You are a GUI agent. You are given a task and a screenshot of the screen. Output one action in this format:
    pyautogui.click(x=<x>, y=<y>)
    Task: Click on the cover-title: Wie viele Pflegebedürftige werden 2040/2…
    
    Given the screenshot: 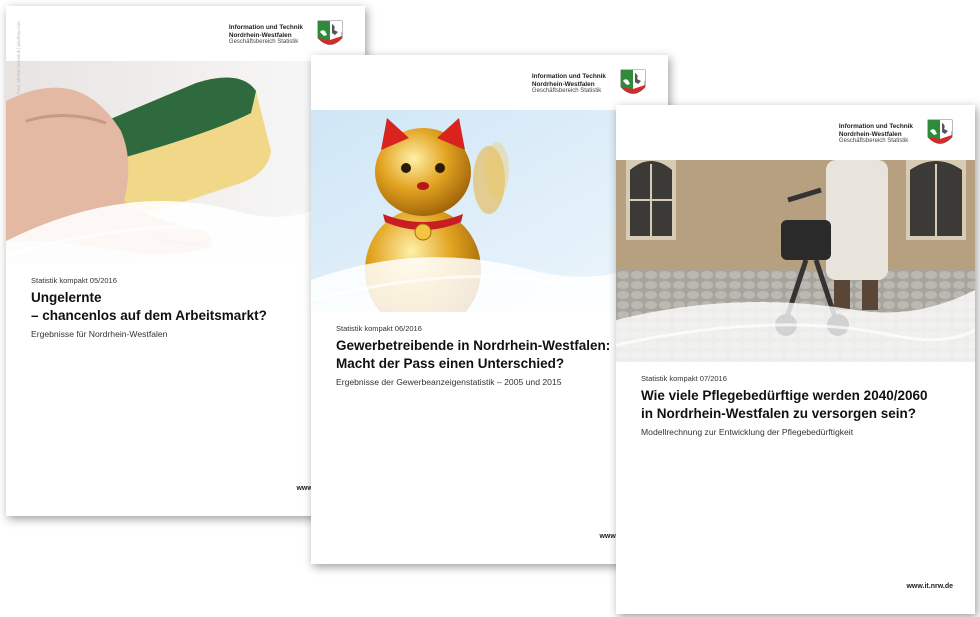 What is the action you would take?
    pyautogui.click(x=784, y=404)
    